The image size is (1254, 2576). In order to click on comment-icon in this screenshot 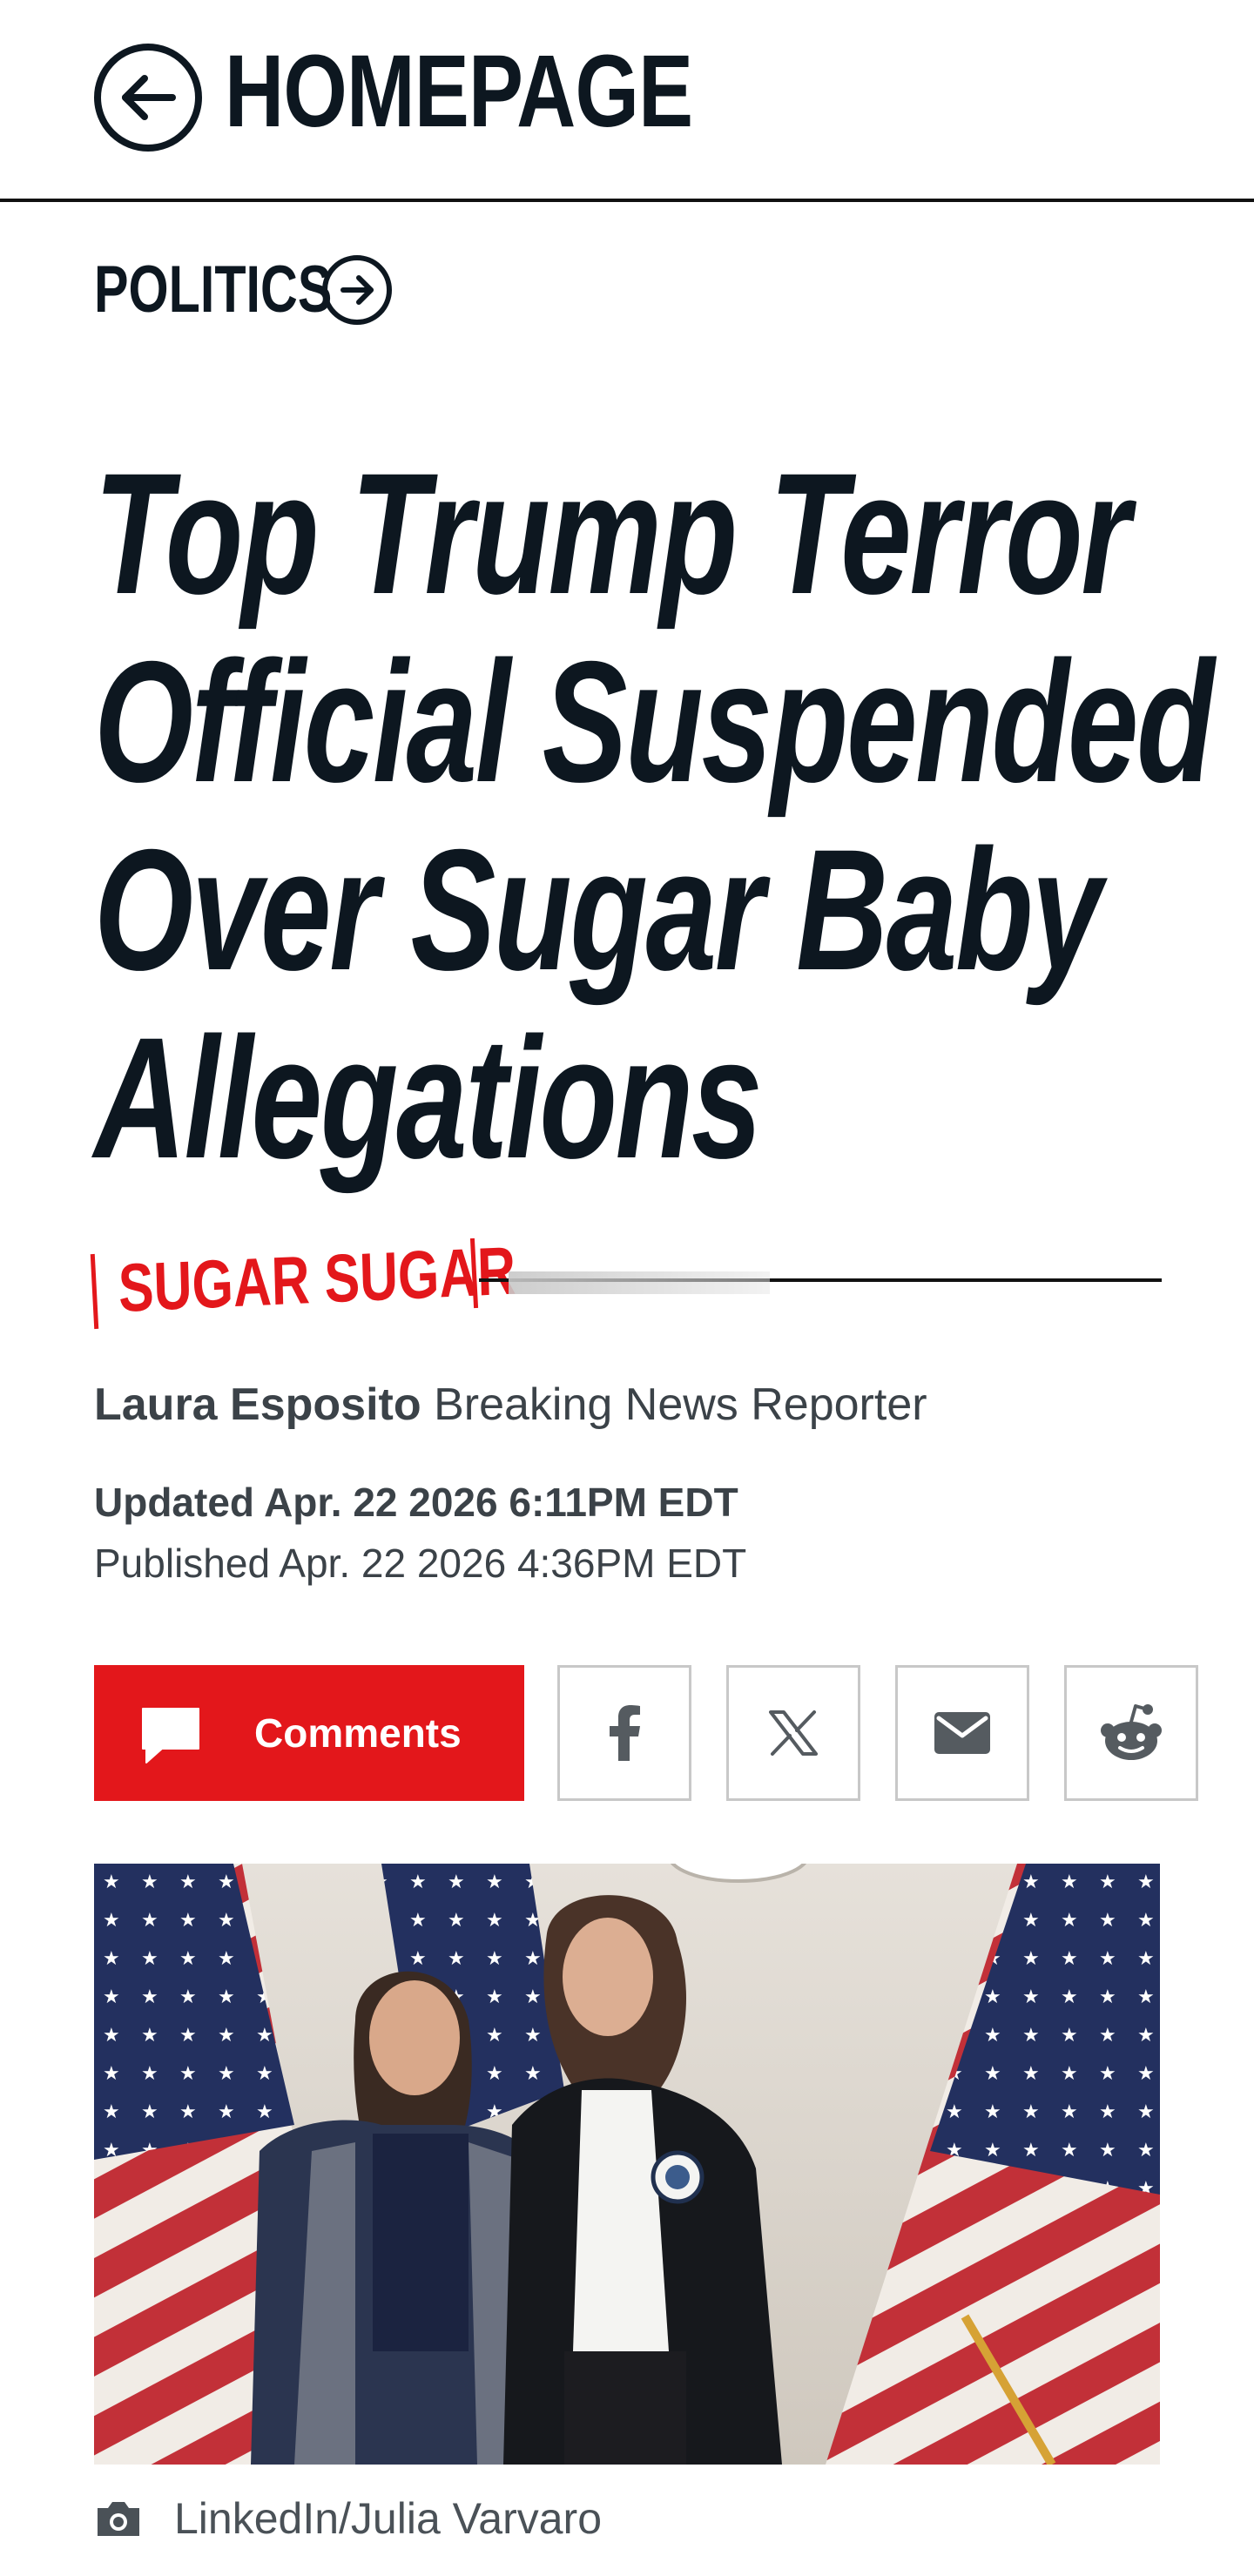, I will do `click(170, 1735)`.